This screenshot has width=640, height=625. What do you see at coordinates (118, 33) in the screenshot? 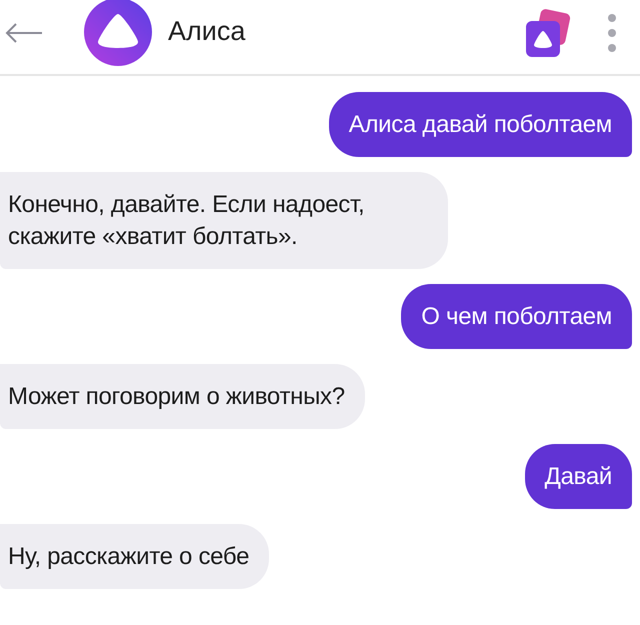
I see `assistant-logo-icon` at bounding box center [118, 33].